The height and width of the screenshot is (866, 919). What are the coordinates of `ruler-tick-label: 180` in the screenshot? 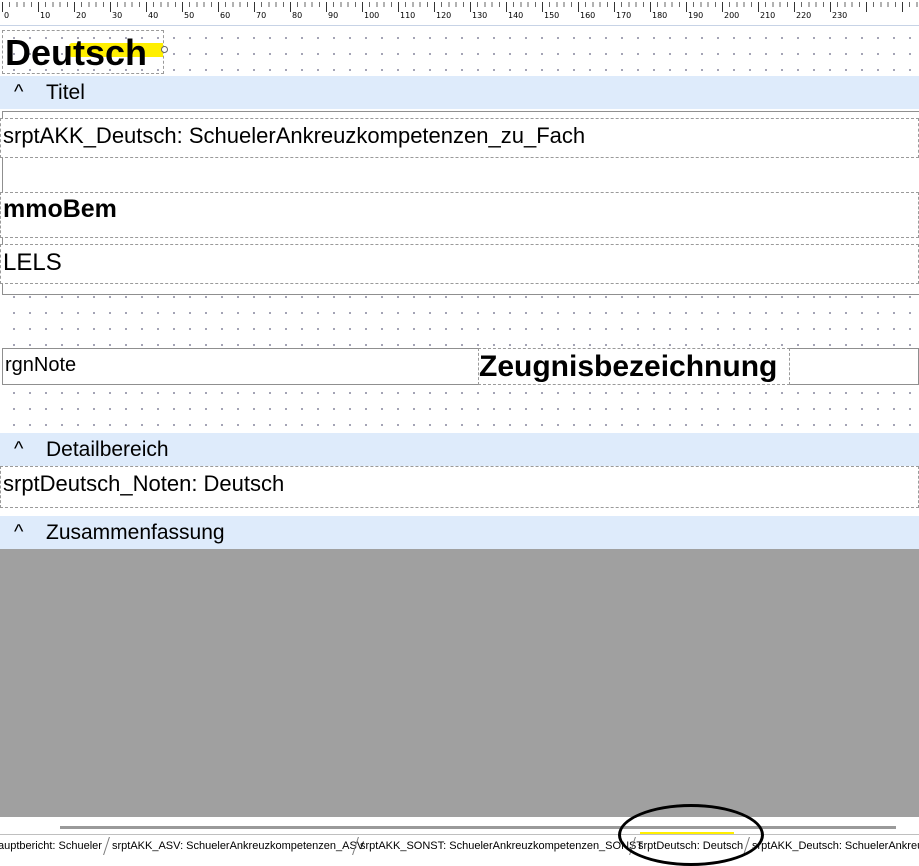 It's located at (660, 15).